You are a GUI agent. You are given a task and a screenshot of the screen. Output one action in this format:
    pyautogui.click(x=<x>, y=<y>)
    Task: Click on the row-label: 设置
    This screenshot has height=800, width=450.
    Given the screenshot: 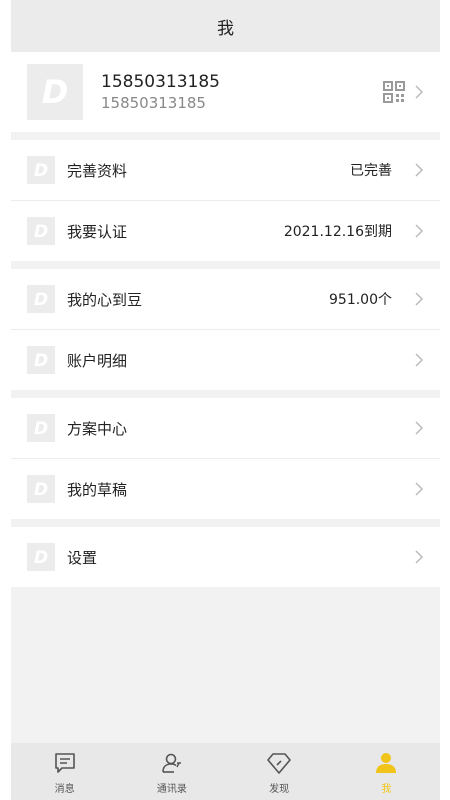 What is the action you would take?
    pyautogui.click(x=82, y=557)
    